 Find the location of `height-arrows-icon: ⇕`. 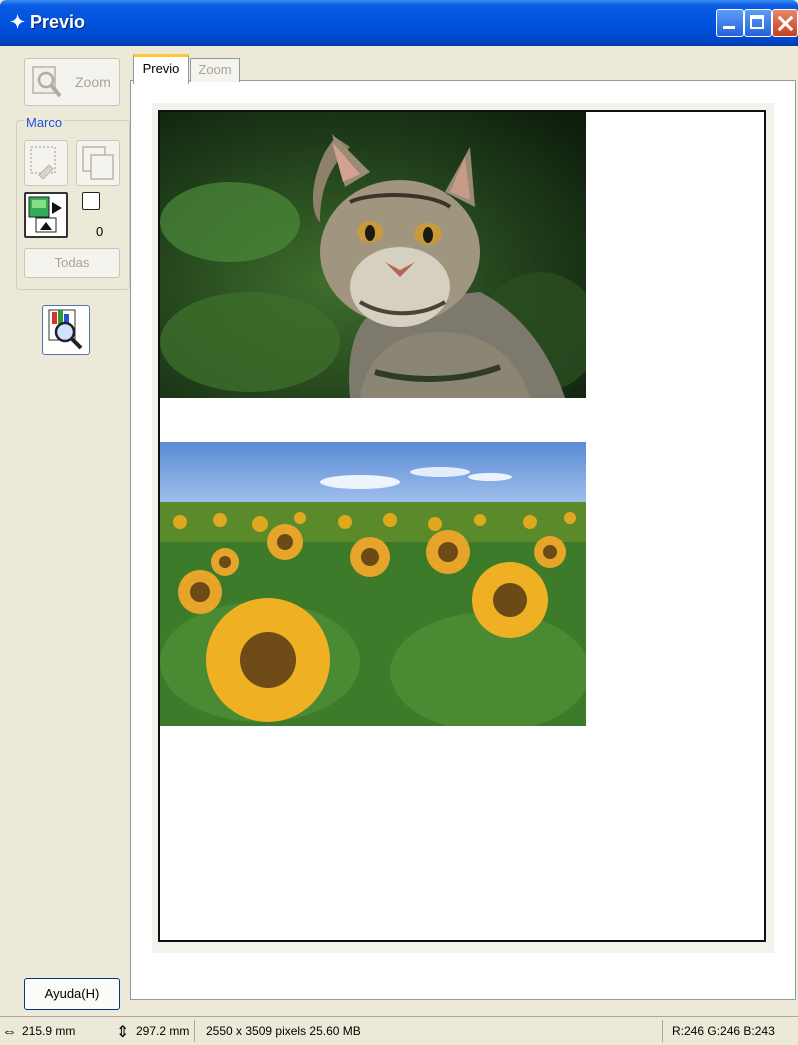

height-arrows-icon: ⇕ is located at coordinates (123, 1032).